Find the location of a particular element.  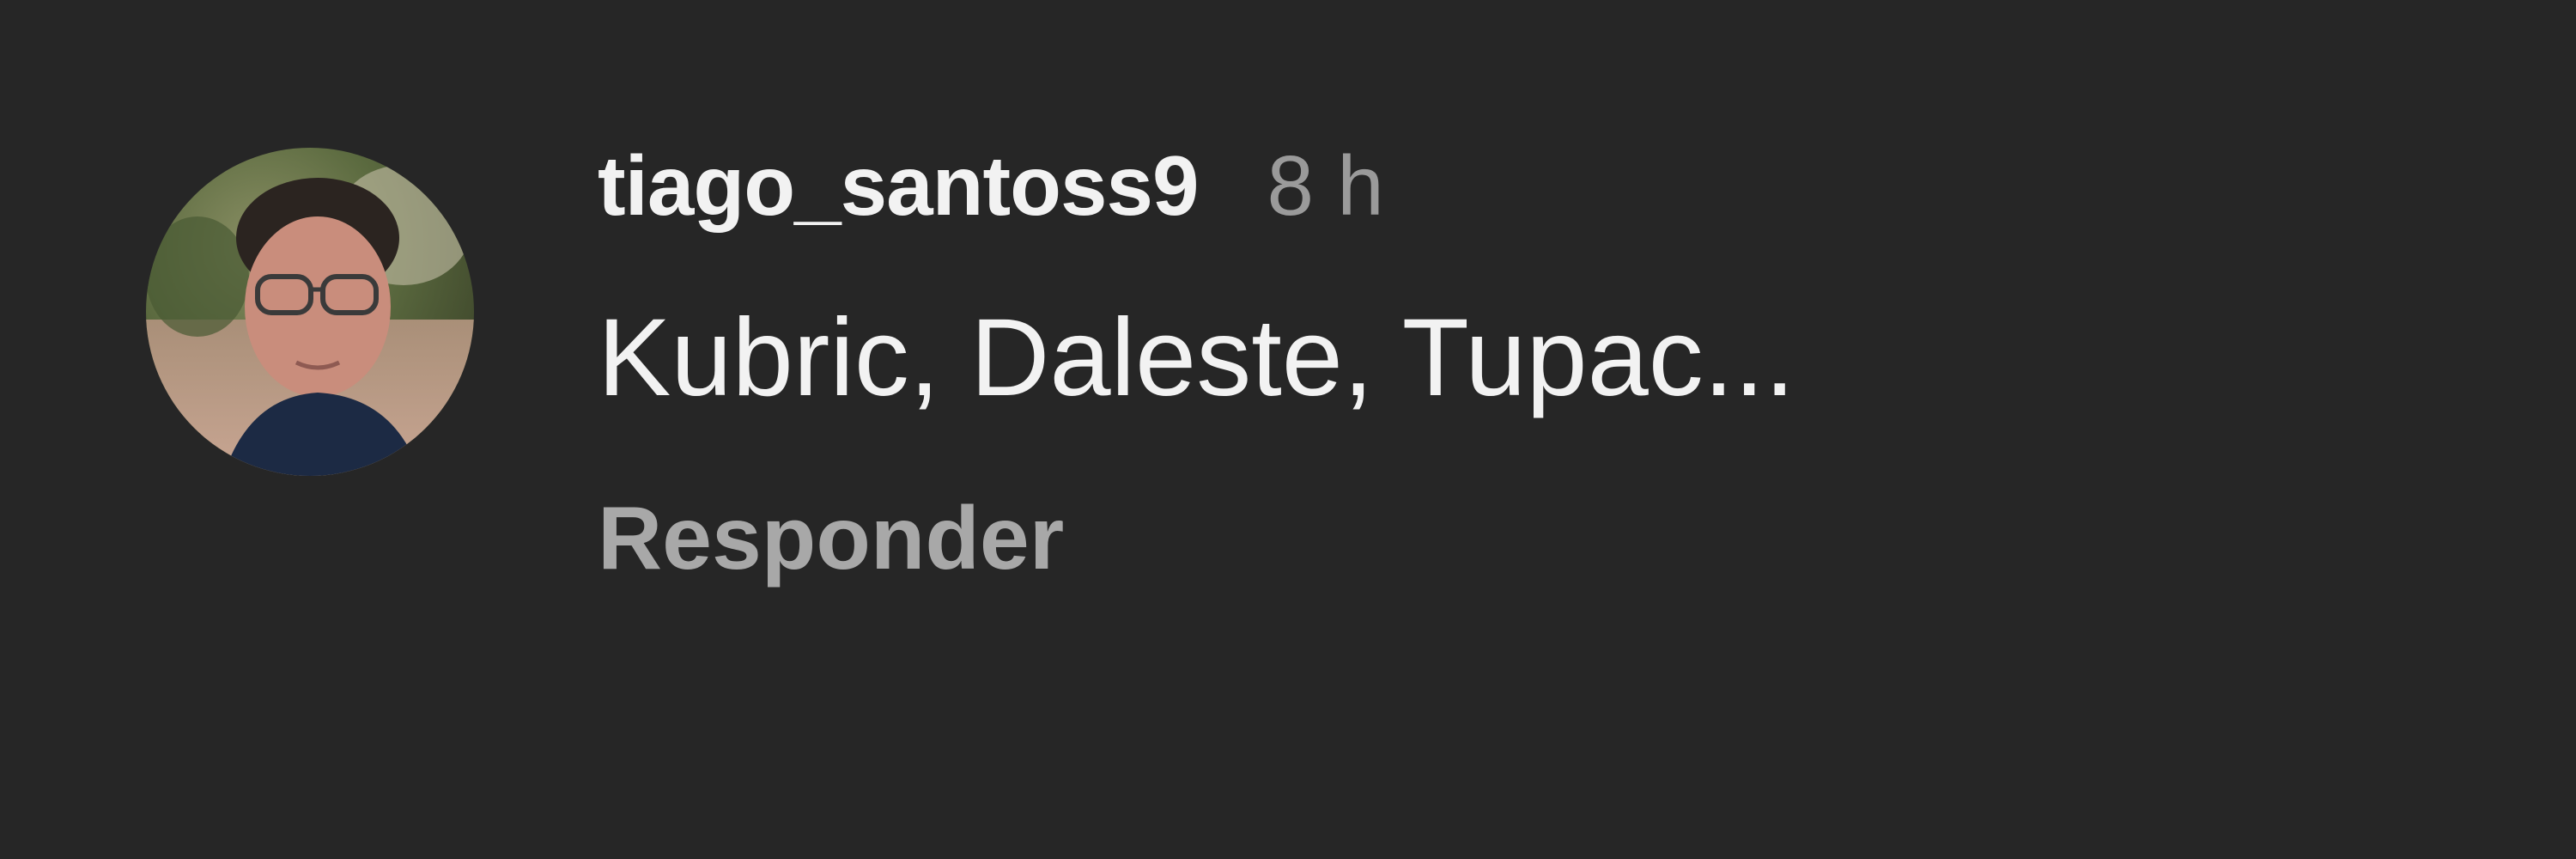

comment-timestamp: 8 h is located at coordinates (1325, 186).